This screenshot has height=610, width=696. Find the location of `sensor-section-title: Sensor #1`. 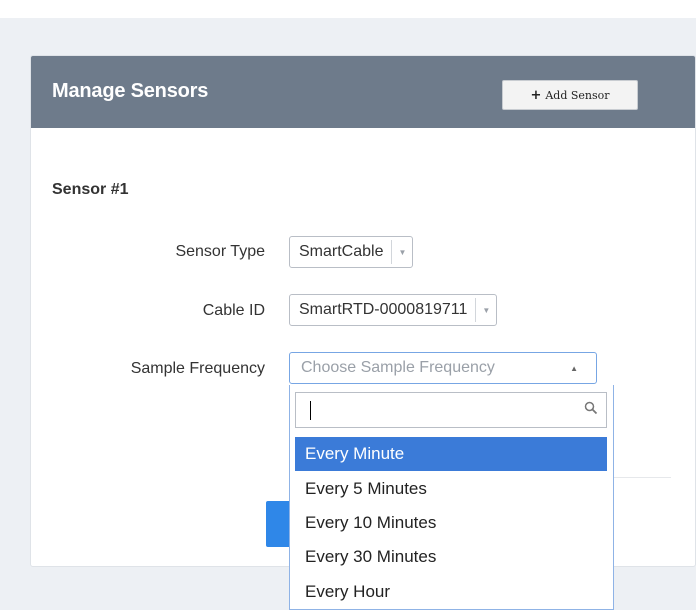

sensor-section-title: Sensor #1 is located at coordinates (90, 189).